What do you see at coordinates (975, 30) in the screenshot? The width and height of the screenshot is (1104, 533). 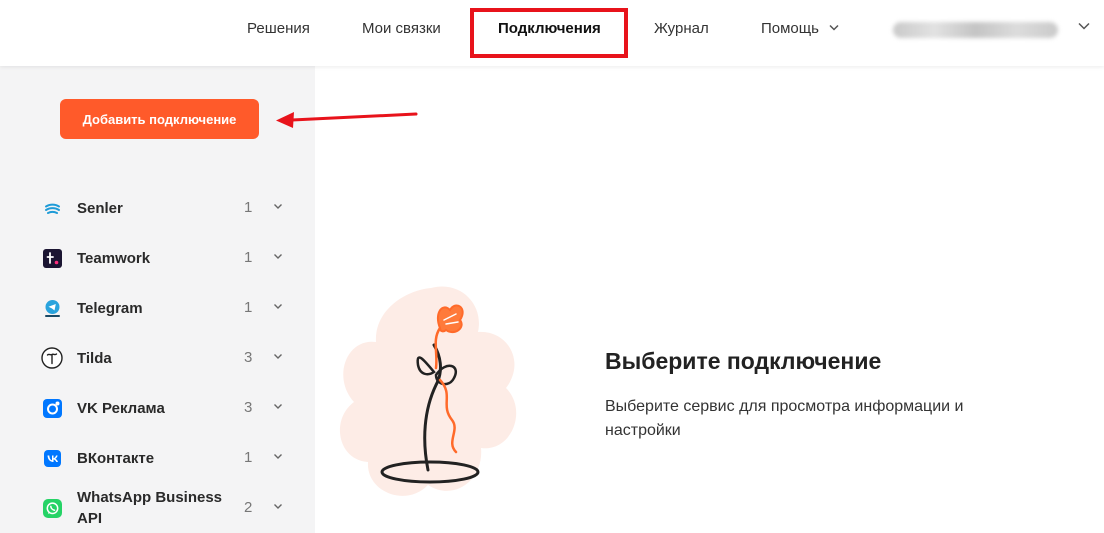 I see `user-account-blurred` at bounding box center [975, 30].